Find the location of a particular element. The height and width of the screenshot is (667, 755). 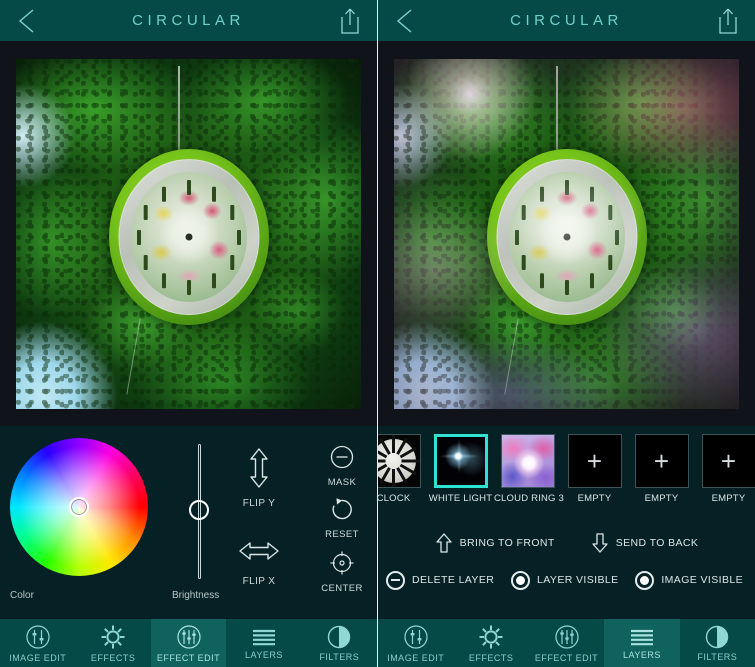

center-label: CENTER is located at coordinates (342, 588).